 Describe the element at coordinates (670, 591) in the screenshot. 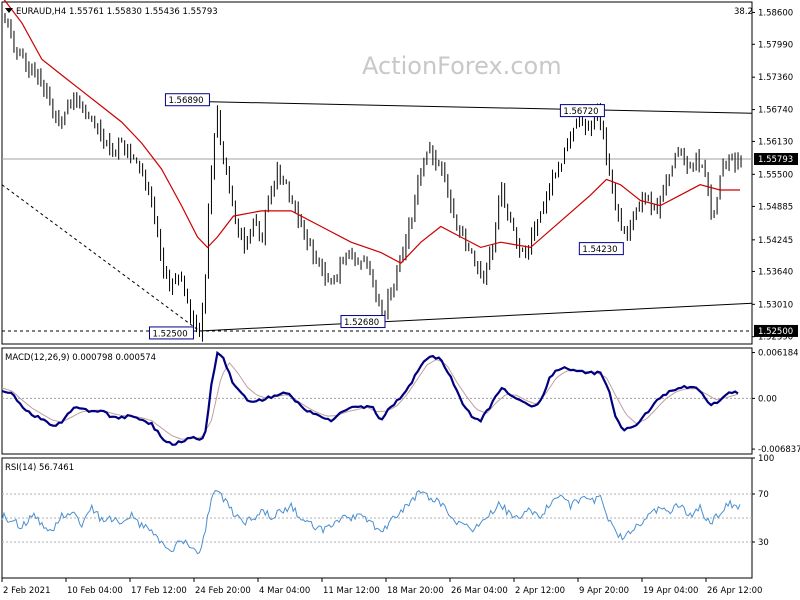

I see `time-tick-label: 19 Apr 04:00` at that location.